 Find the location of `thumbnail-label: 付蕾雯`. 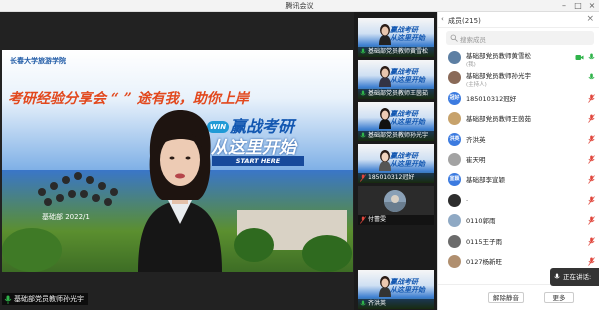

thumbnail-label: 付蕾雯 is located at coordinates (377, 219).